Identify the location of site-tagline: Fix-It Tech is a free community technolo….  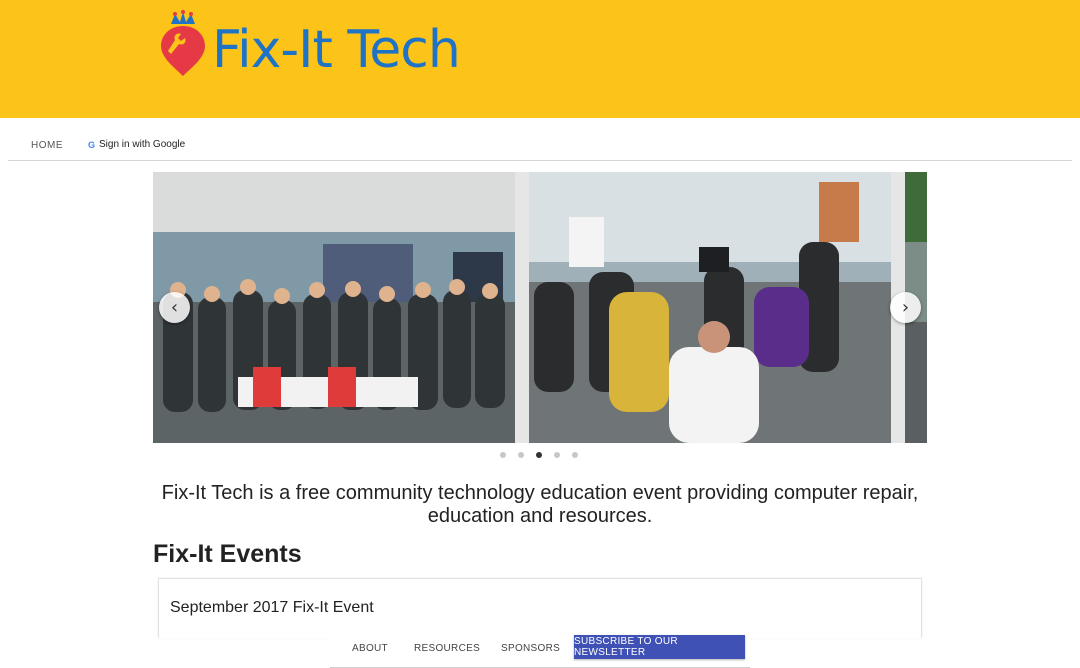
(540, 504).